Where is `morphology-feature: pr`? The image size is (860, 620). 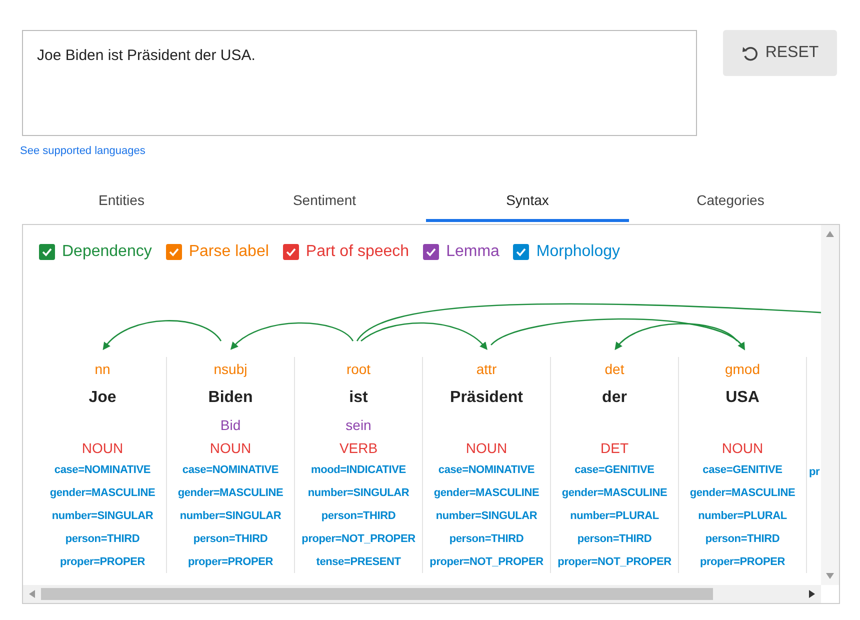
morphology-feature: pr is located at coordinates (814, 472).